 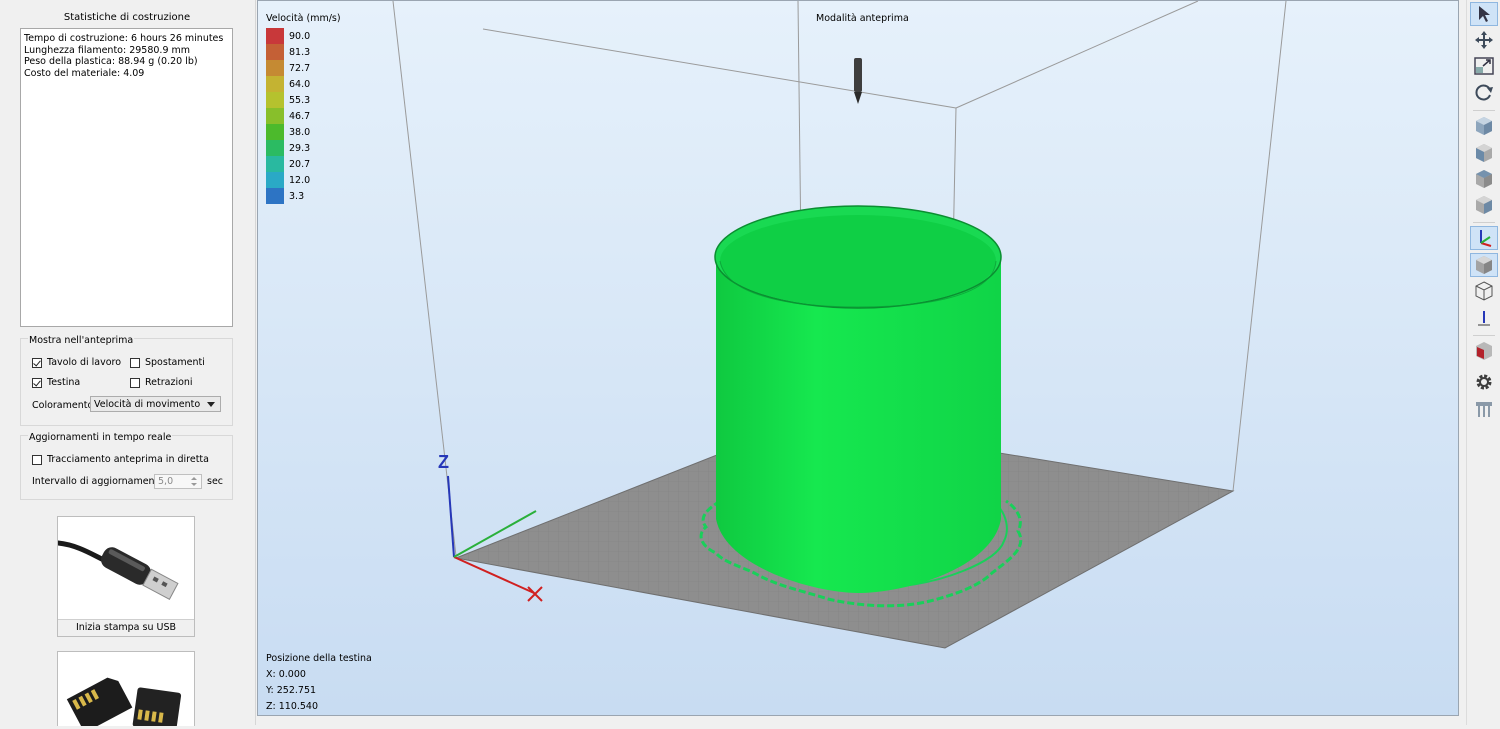 I want to click on print-bed-label: Tavolo di lavoro, so click(x=84, y=362).